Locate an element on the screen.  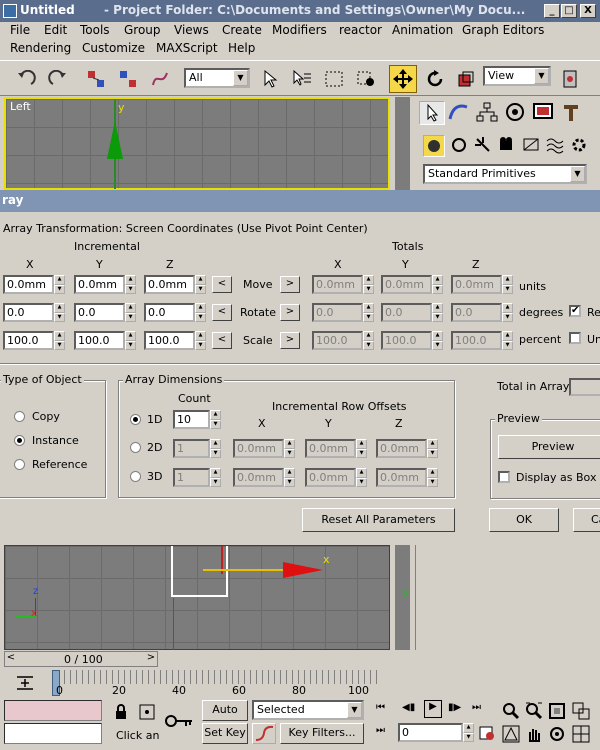
perspective-viewport: x z x is located at coordinates (197, 597).